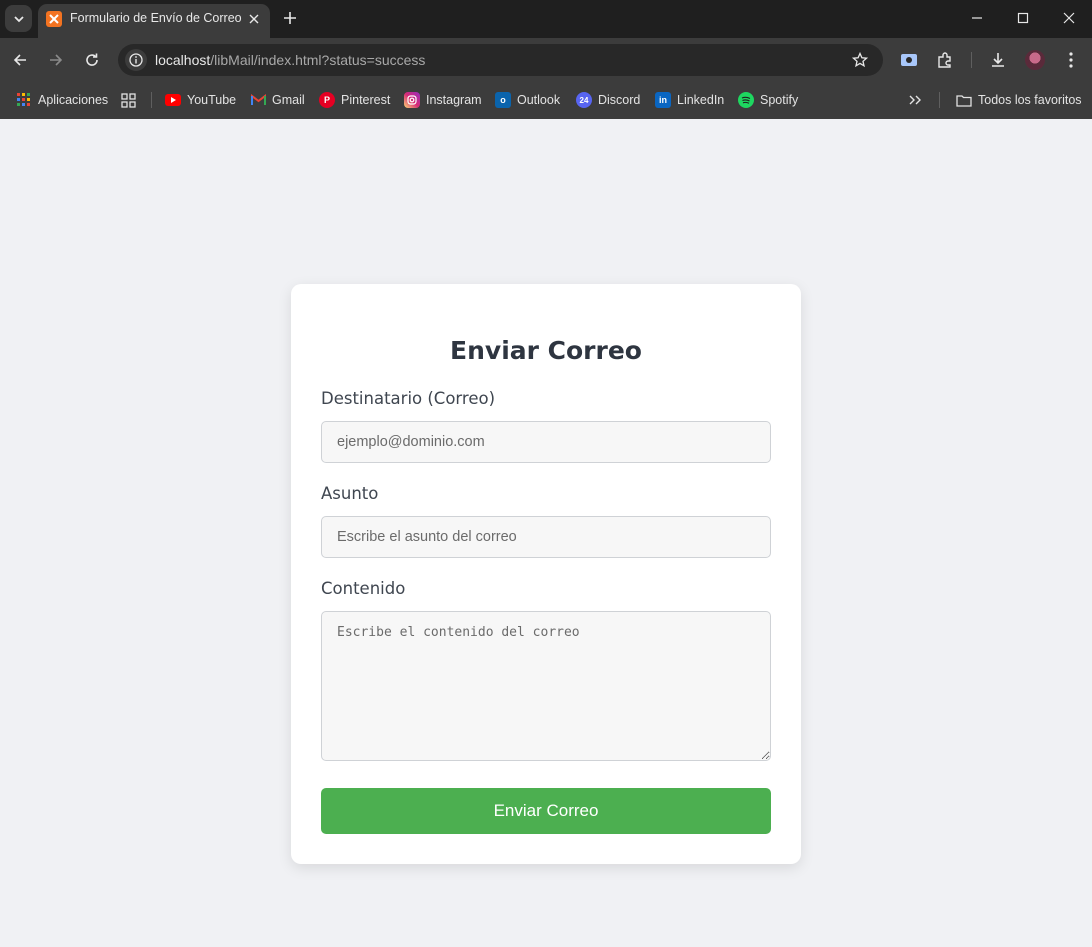 The image size is (1092, 947). I want to click on send-email-button: Enviar Correo, so click(546, 811).